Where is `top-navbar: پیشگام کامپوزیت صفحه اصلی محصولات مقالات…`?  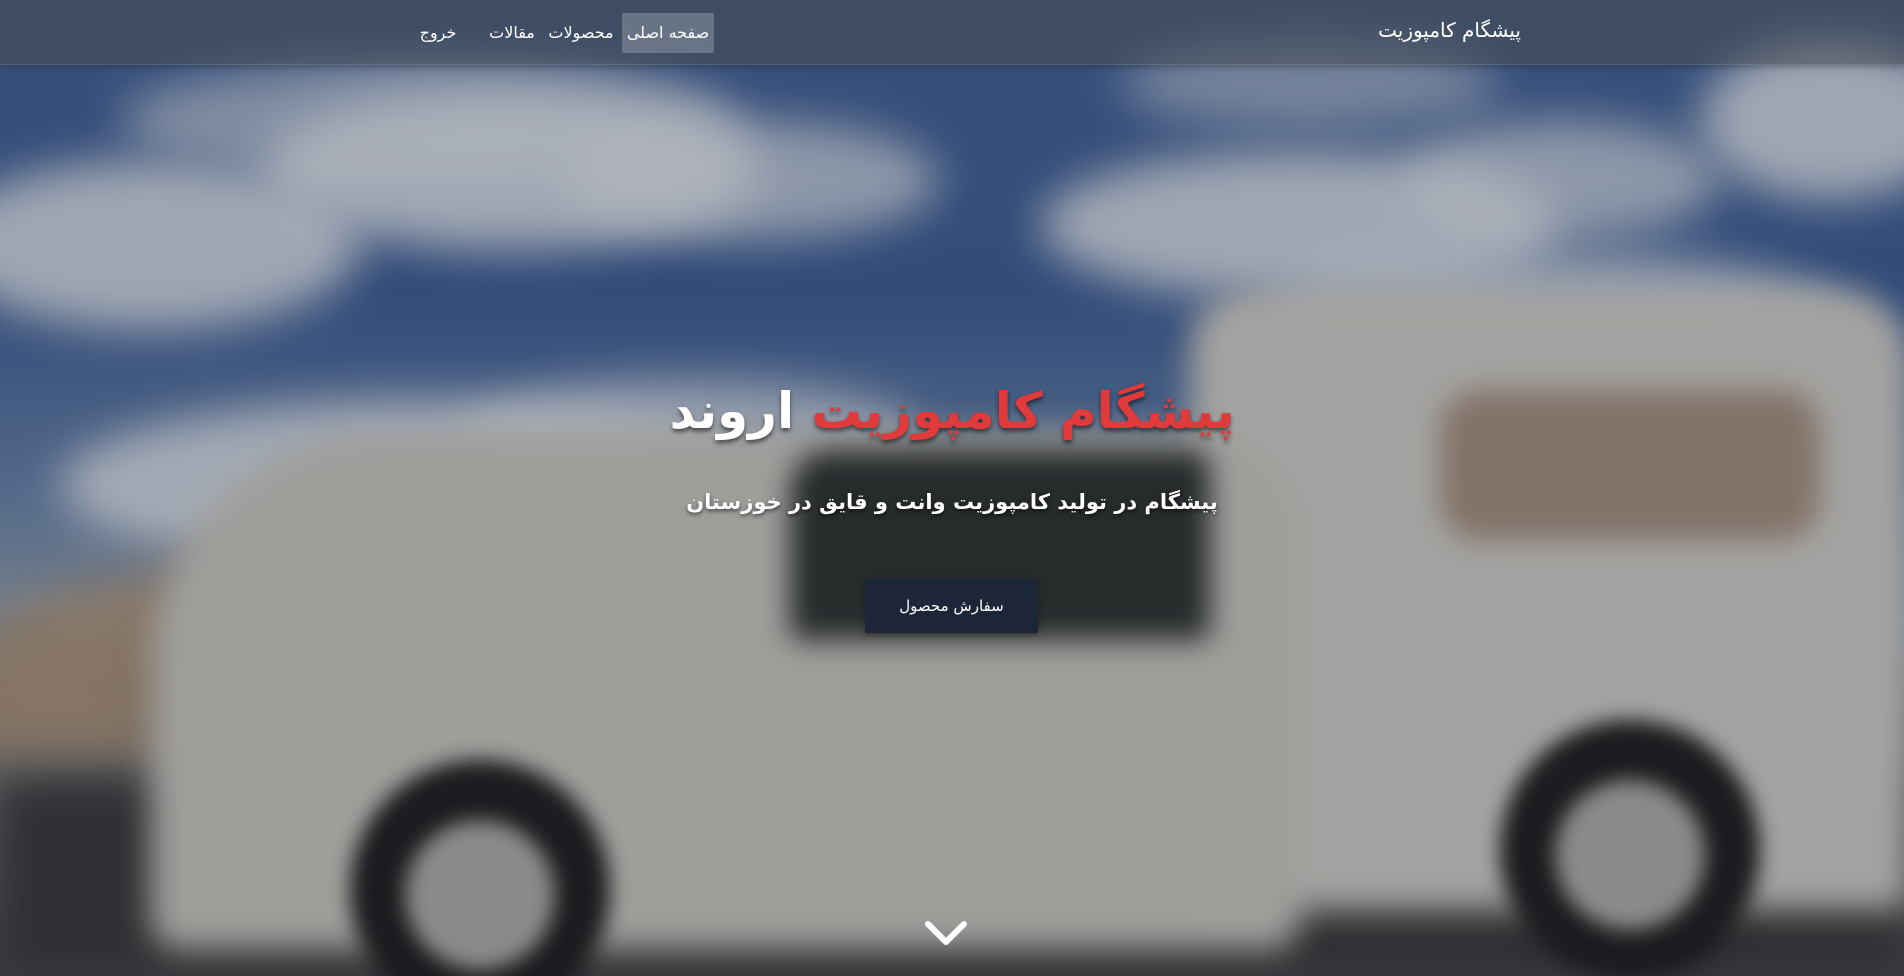 top-navbar: پیشگام کامپوزیت صفحه اصلی محصولات مقالات… is located at coordinates (952, 32).